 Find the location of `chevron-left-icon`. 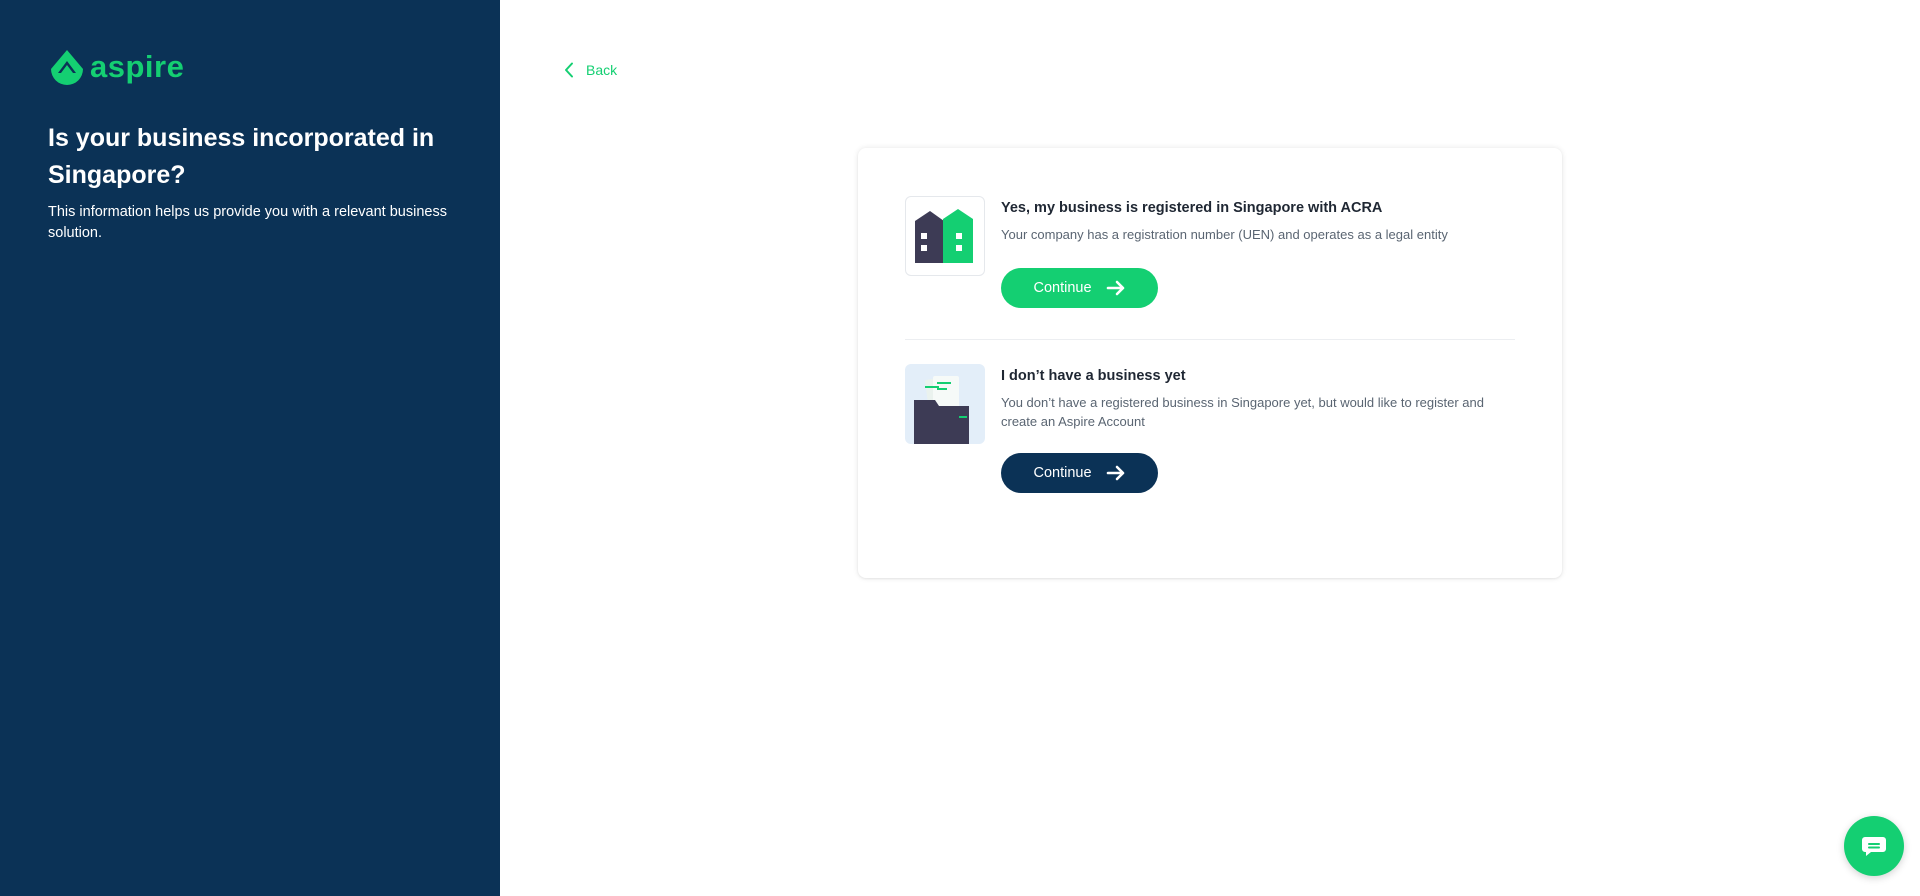

chevron-left-icon is located at coordinates (569, 70).